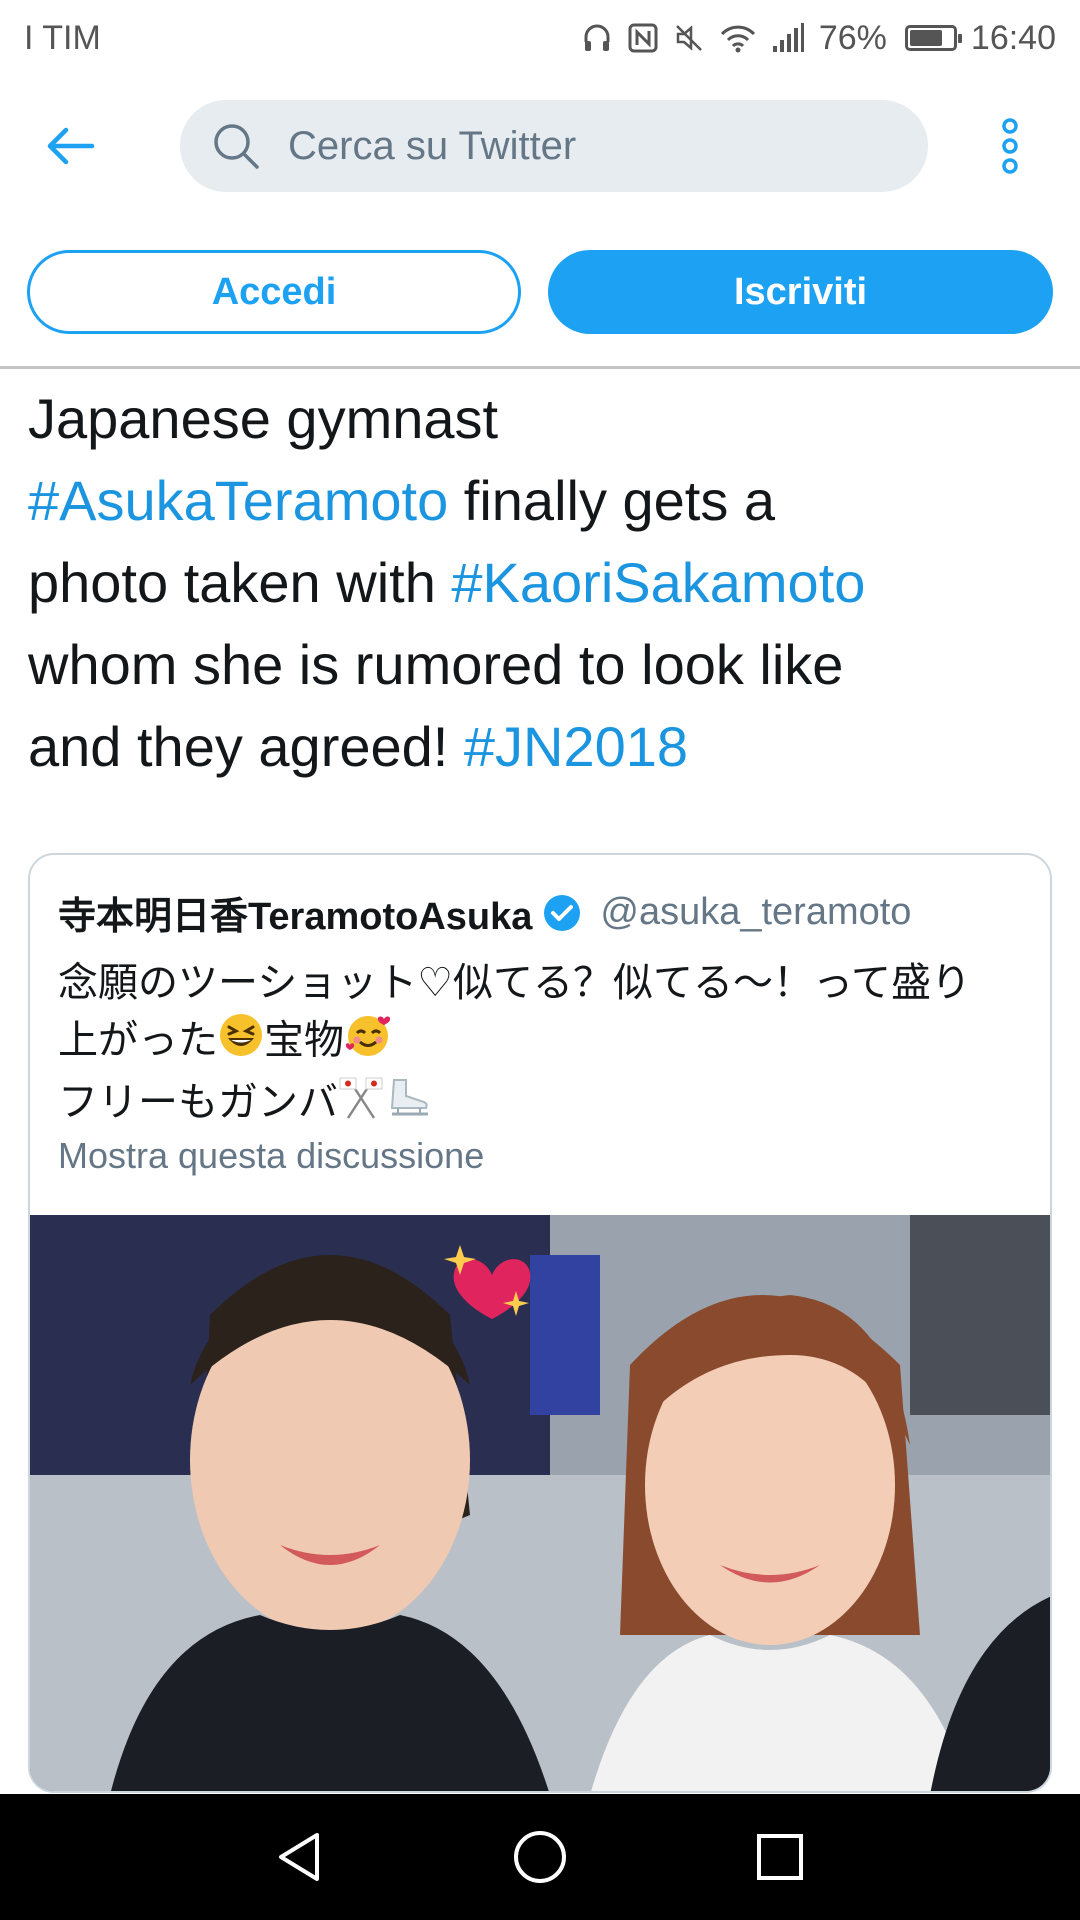 The height and width of the screenshot is (1920, 1080). Describe the element at coordinates (274, 292) in the screenshot. I see `login-button: Accedi` at that location.